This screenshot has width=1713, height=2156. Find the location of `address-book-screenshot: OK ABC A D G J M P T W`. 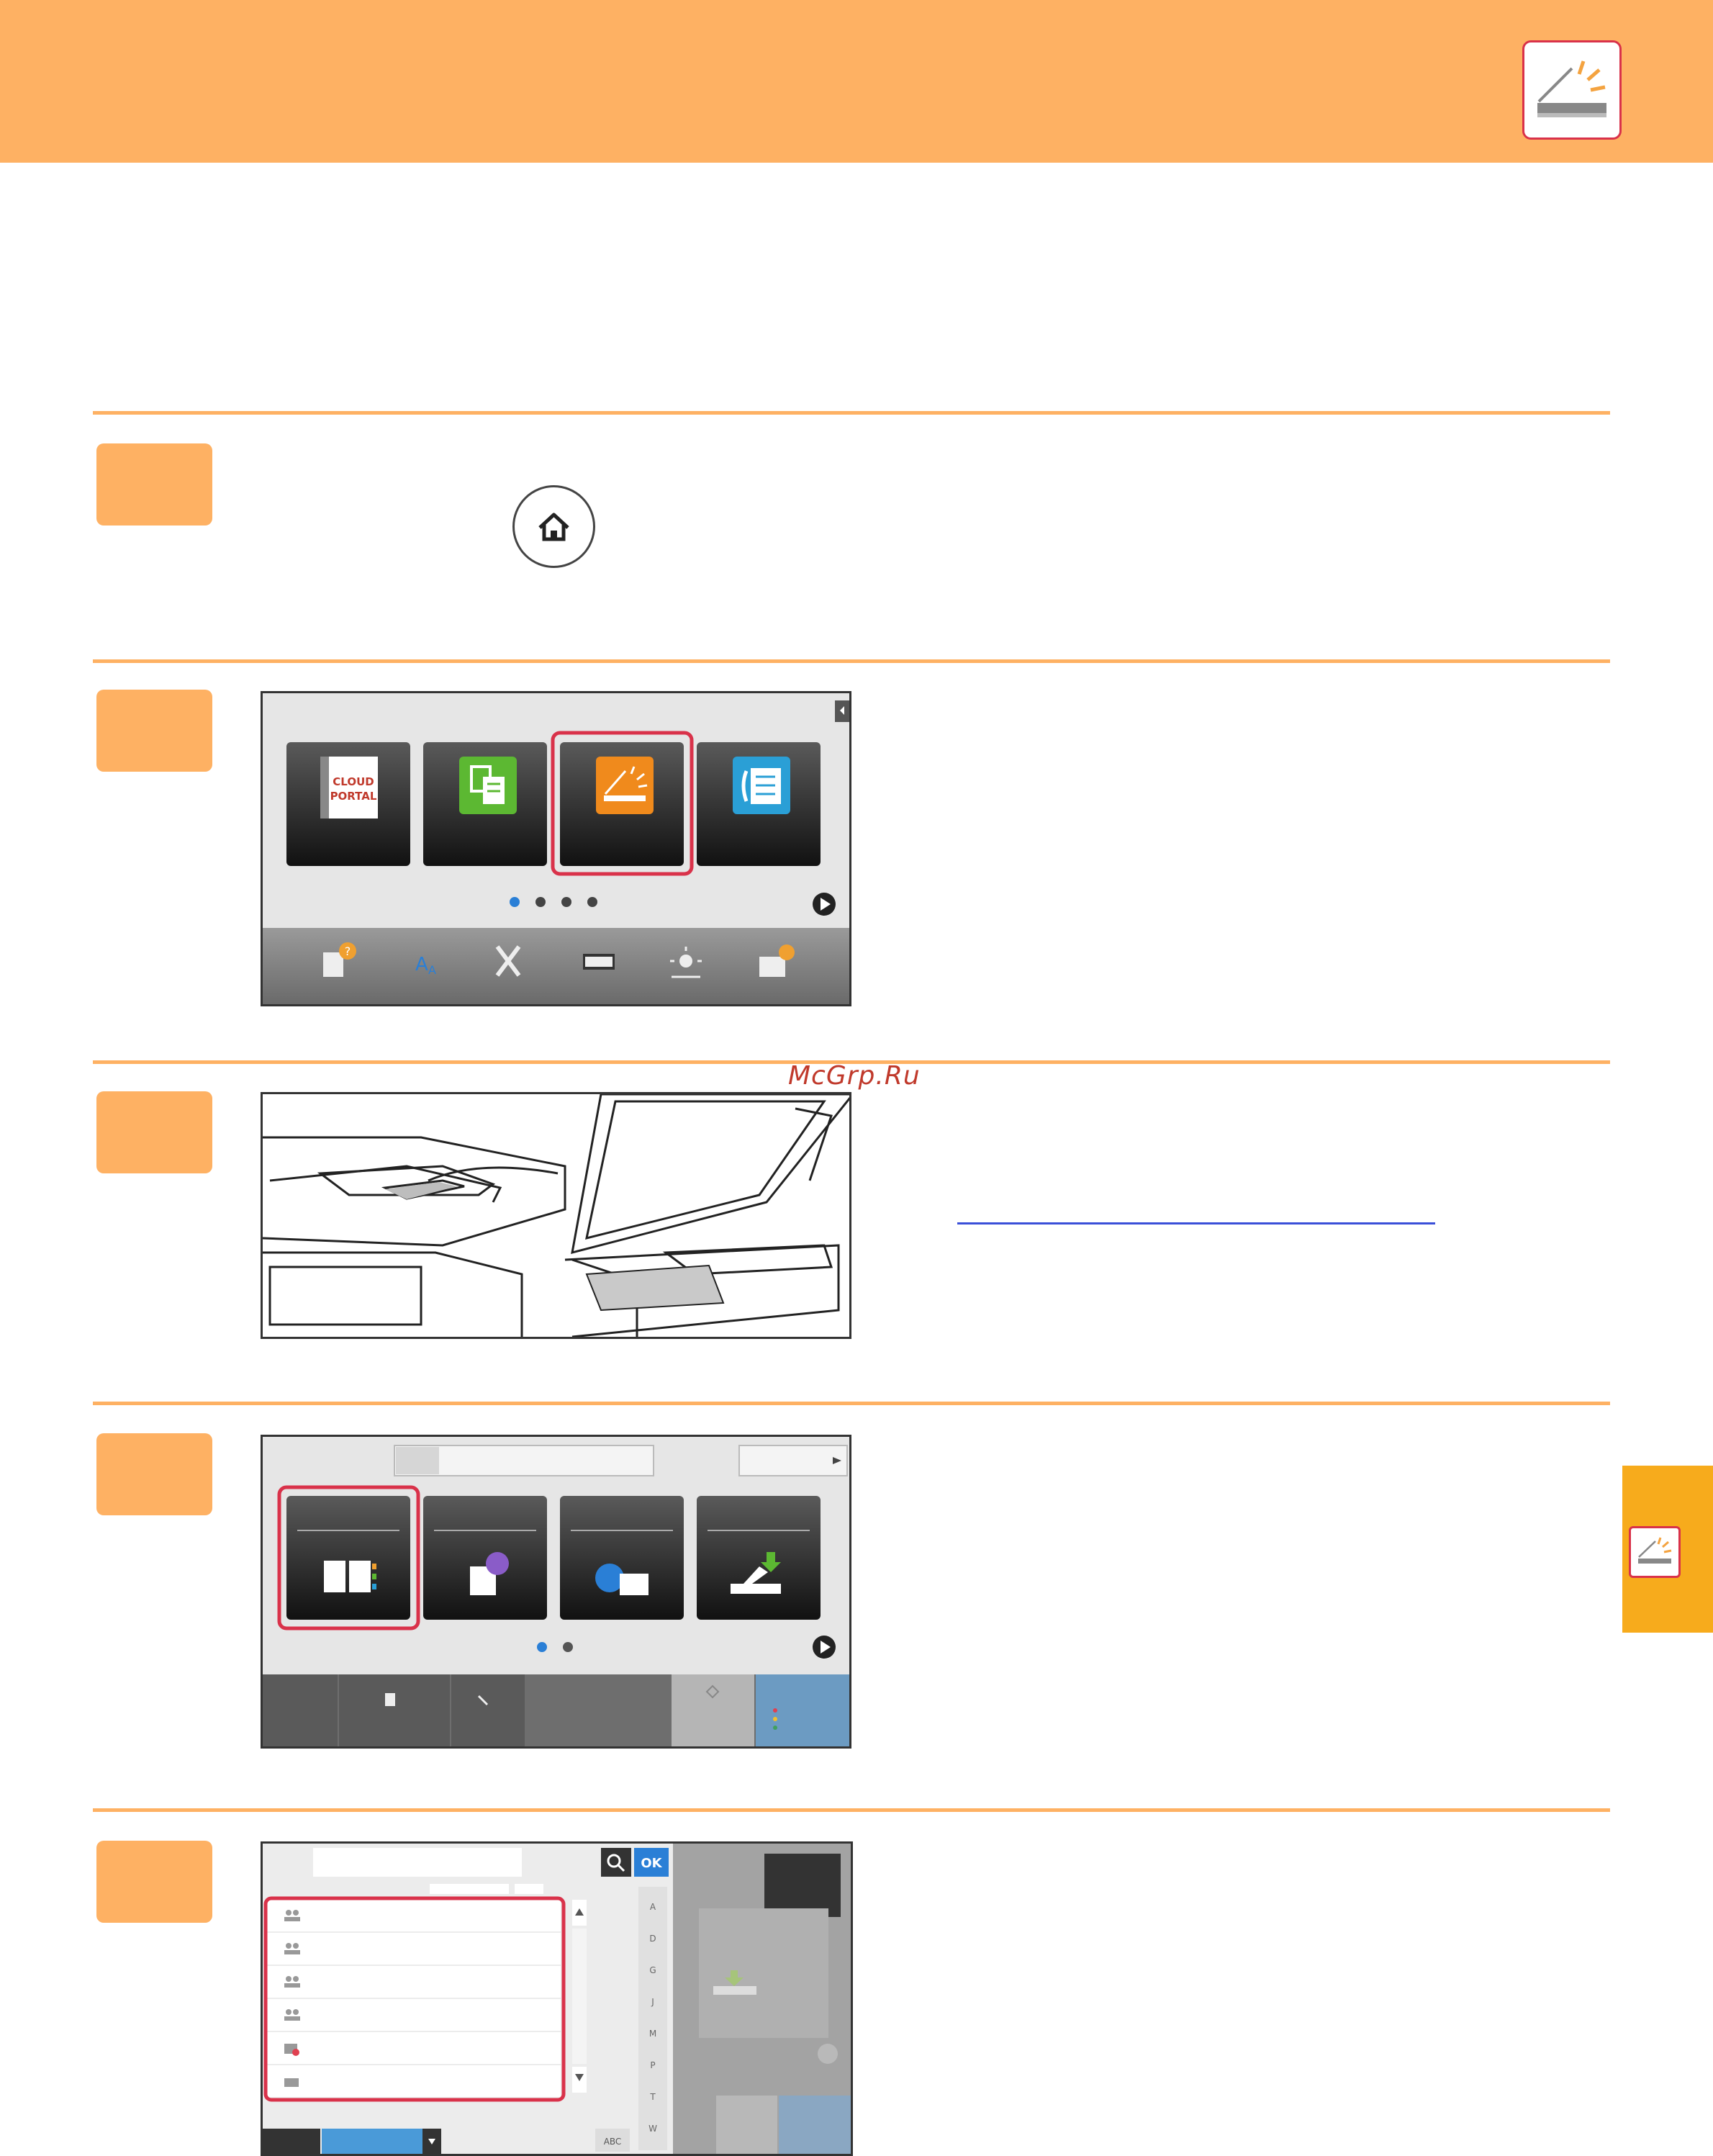

address-book-screenshot: OK ABC A D G J M P T W is located at coordinates (557, 1999).